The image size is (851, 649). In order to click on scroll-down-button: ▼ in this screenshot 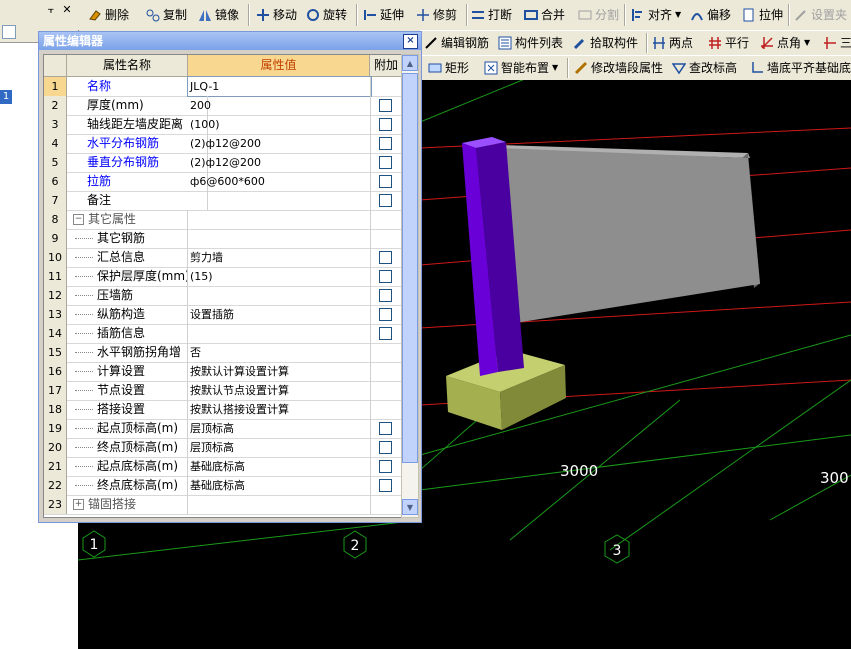, I will do `click(410, 507)`.